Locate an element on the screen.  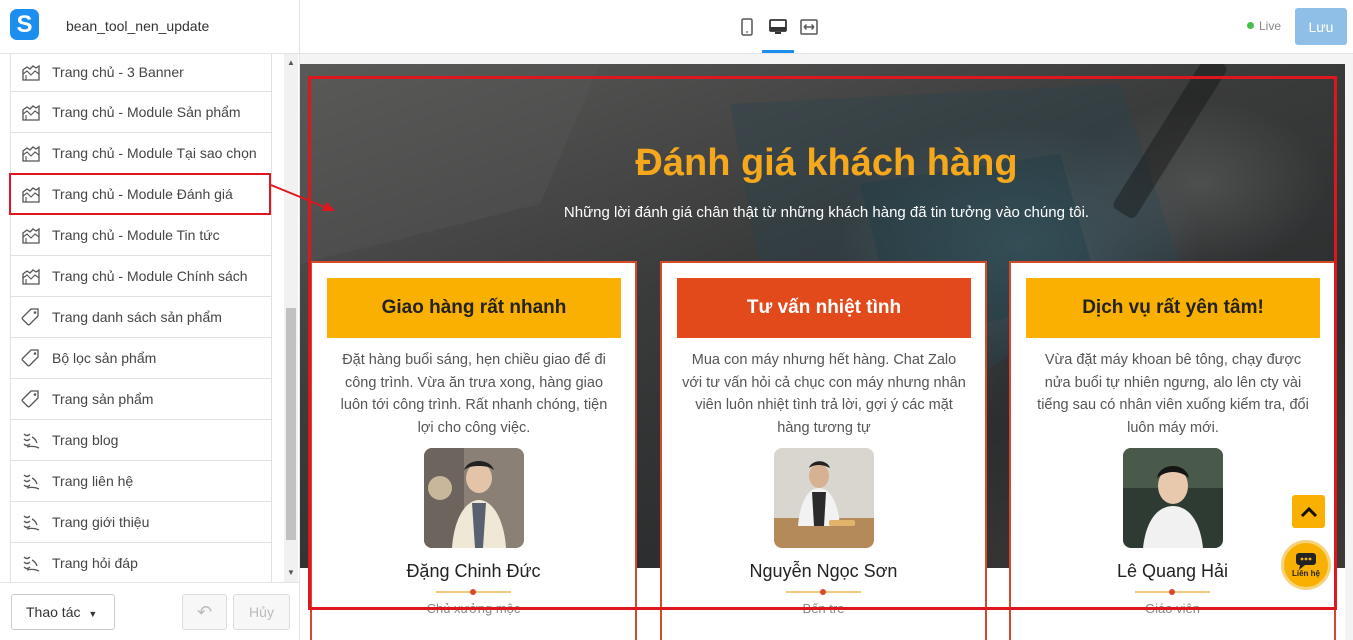
expand-width-icon is located at coordinates (809, 27).